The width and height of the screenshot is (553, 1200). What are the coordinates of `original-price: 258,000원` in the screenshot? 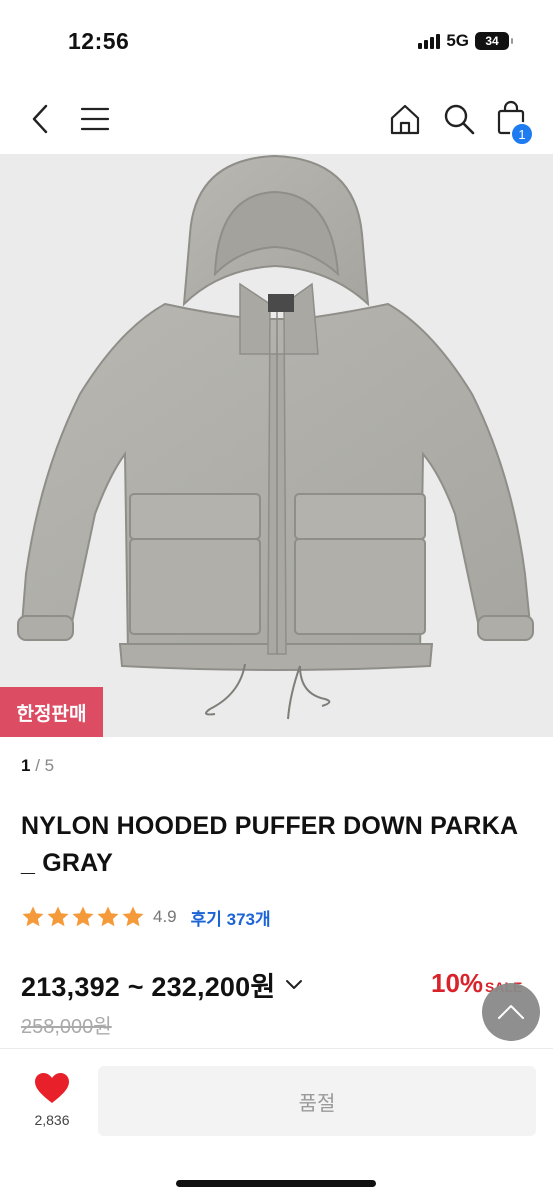 It's located at (66, 1027).